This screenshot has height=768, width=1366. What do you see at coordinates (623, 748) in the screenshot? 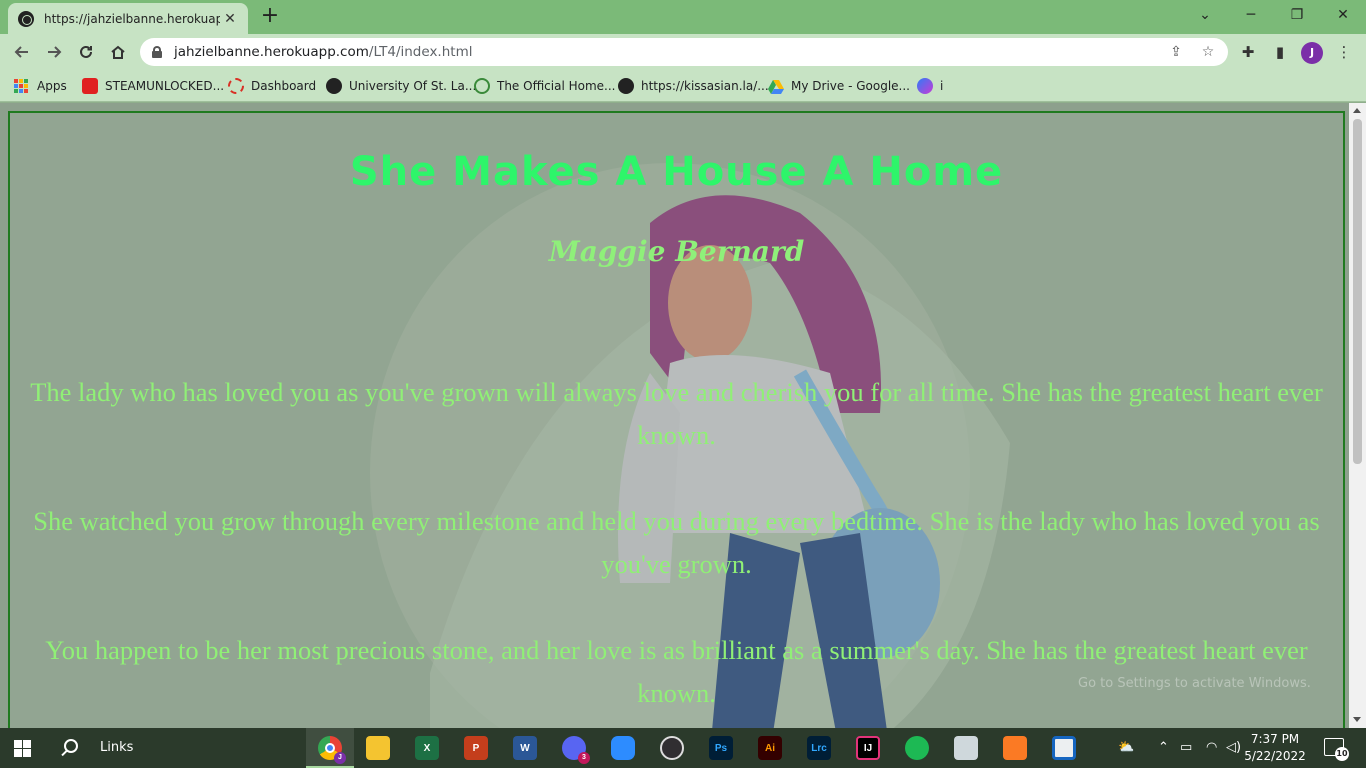
I see `zoom-icon` at bounding box center [623, 748].